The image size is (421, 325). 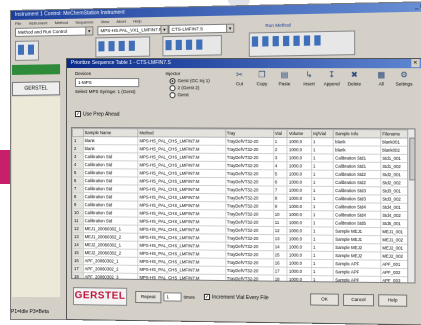 I want to click on method-icon, so click(x=123, y=47).